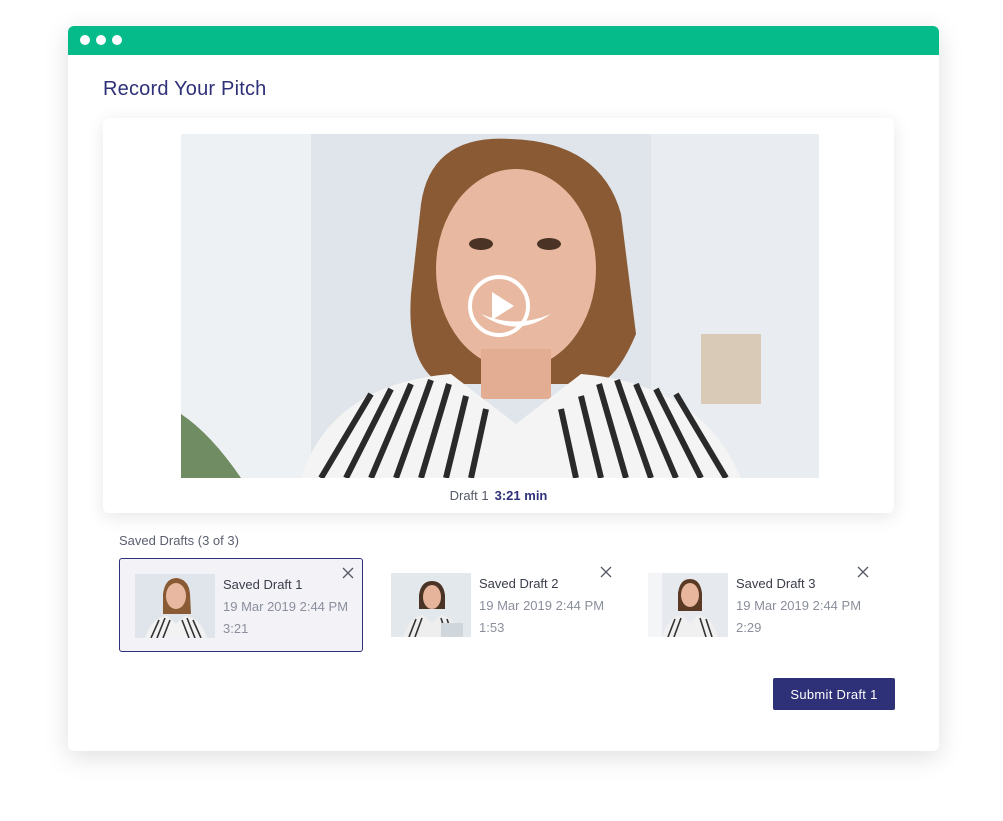 This screenshot has width=1003, height=821. Describe the element at coordinates (521, 495) in the screenshot. I see `video-duration: 3:21 min` at that location.